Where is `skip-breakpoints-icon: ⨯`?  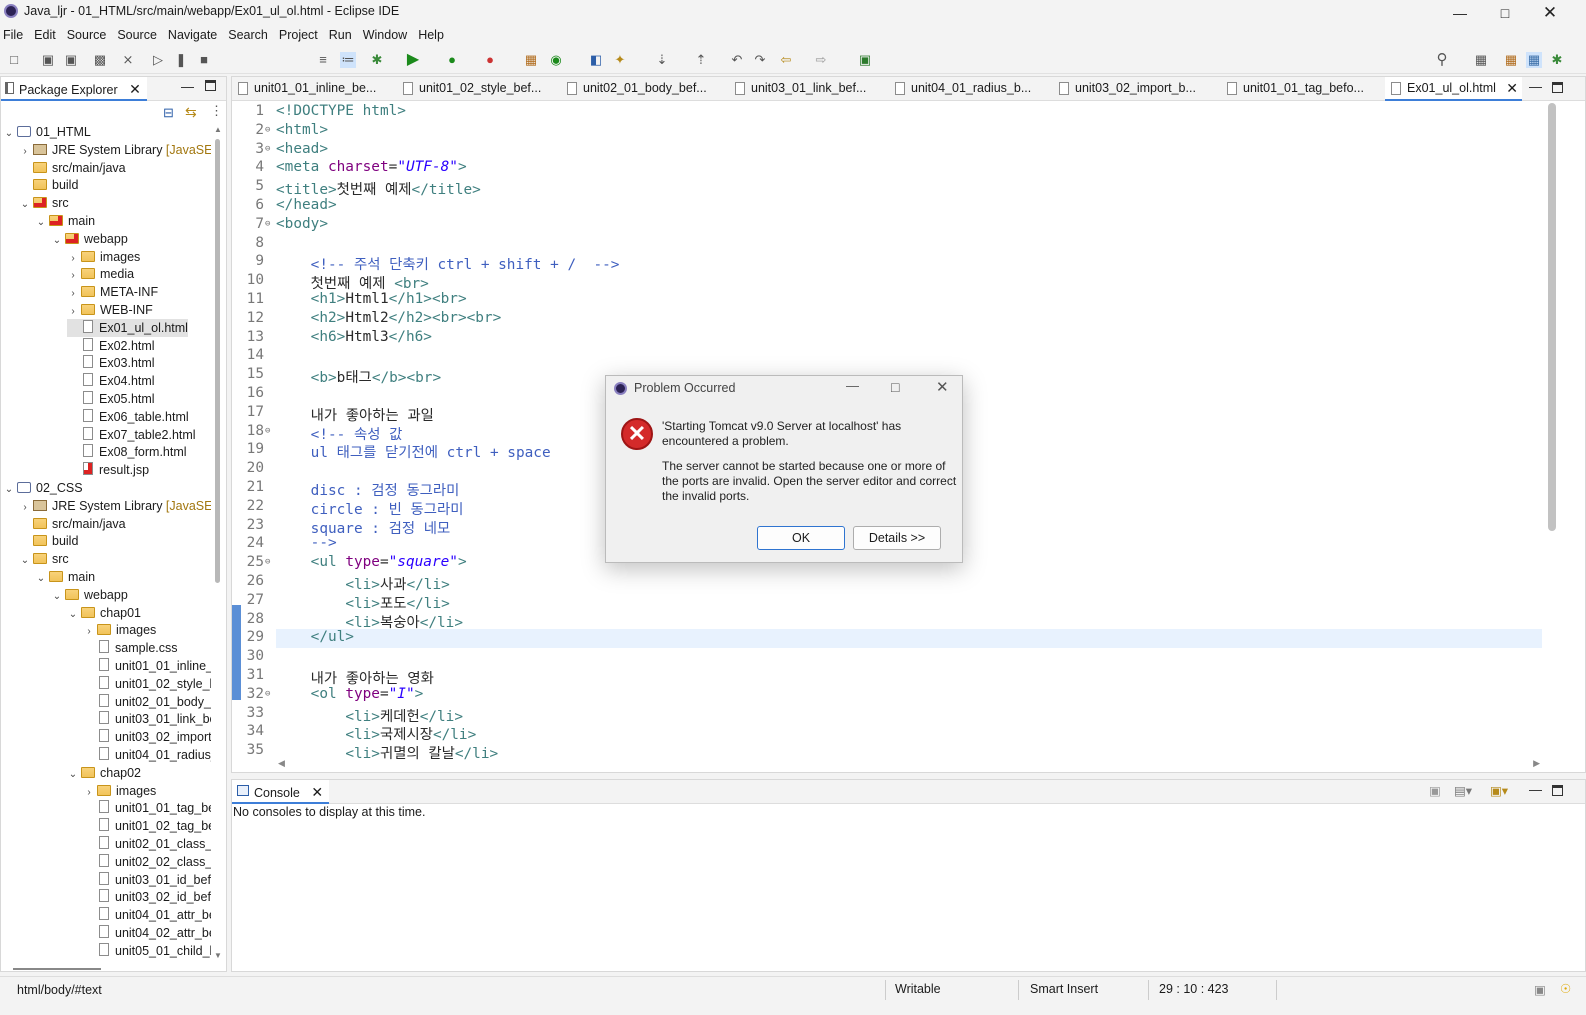
skip-breakpoints-icon: ⨯ is located at coordinates (128, 60).